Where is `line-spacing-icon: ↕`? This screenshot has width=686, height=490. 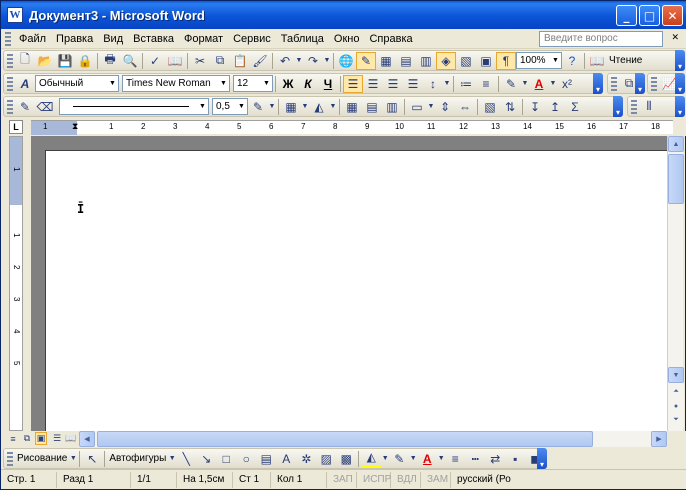 line-spacing-icon: ↕ is located at coordinates (433, 84).